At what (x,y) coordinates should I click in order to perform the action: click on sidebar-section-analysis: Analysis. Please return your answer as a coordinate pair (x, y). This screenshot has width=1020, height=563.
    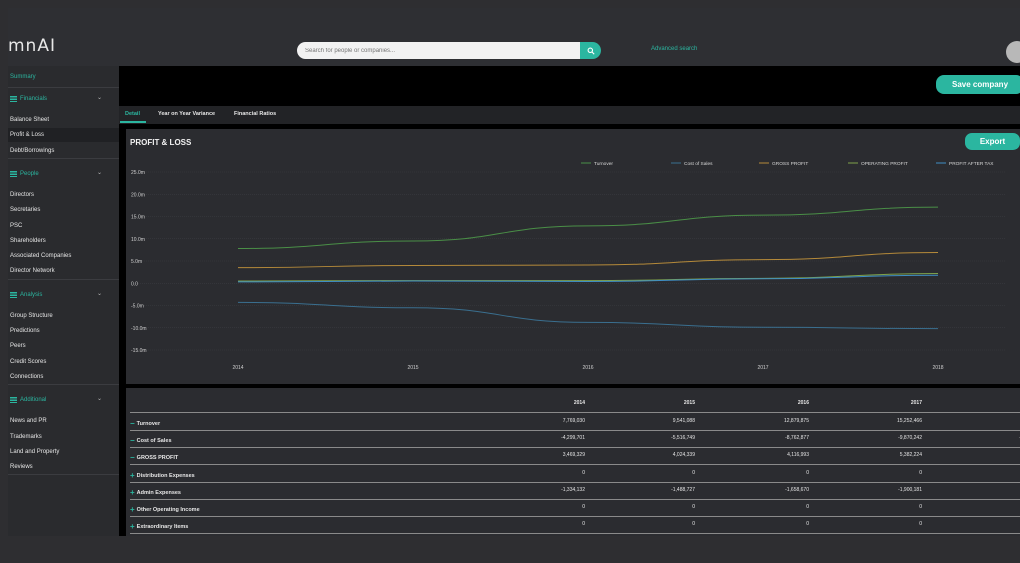
    Looking at the image, I should click on (26, 294).